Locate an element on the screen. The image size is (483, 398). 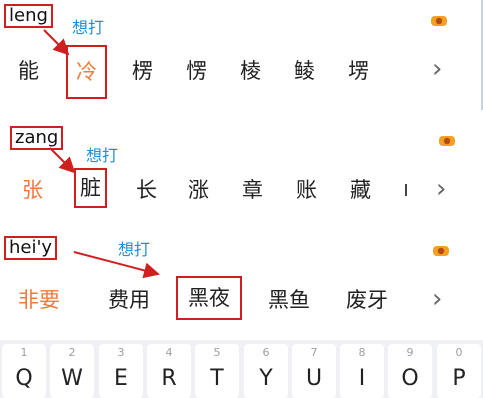
key-number-hint: 3 is located at coordinates (121, 352).